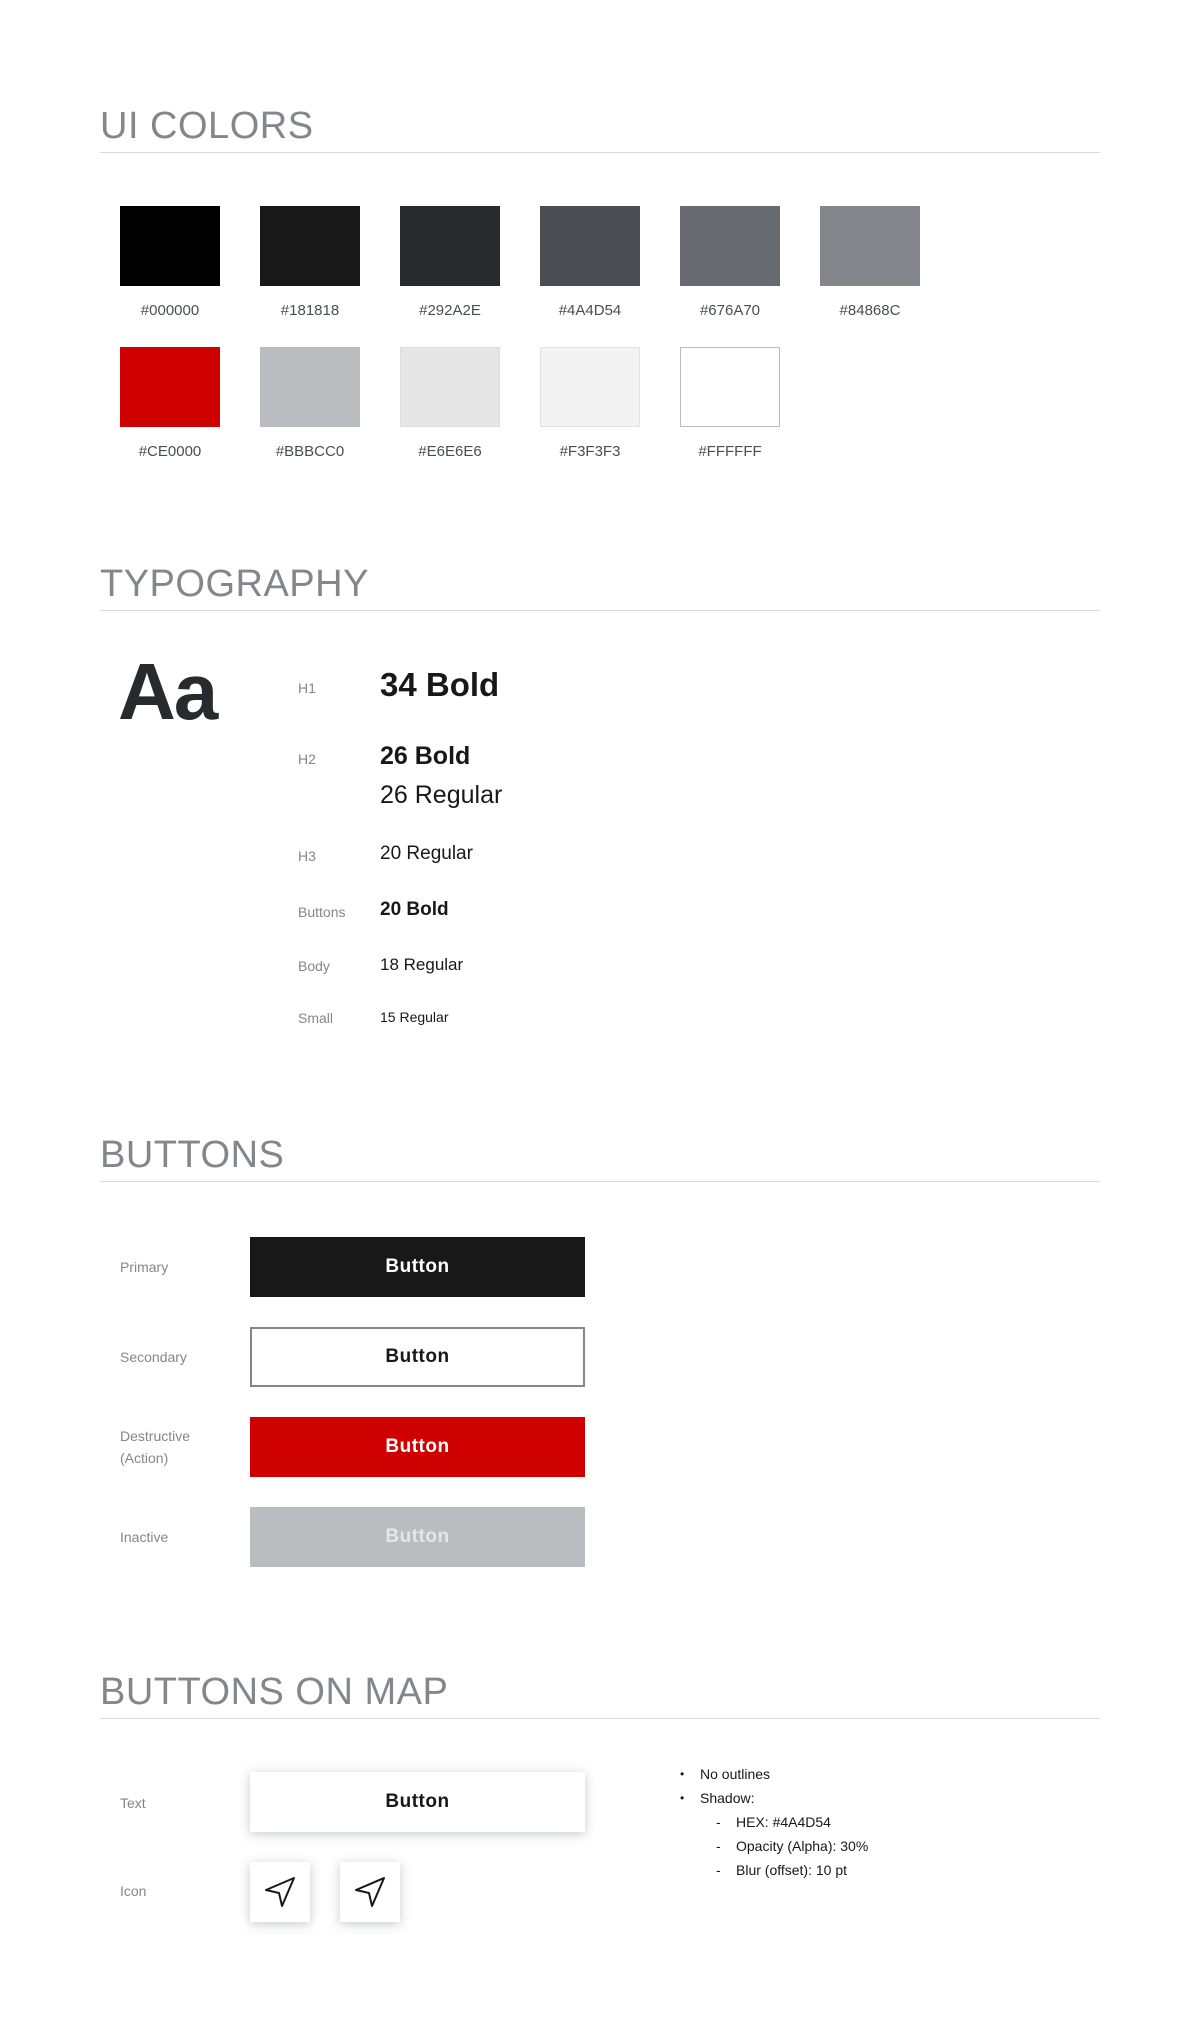 This screenshot has width=1200, height=2020. Describe the element at coordinates (170, 310) in the screenshot. I see `swatch-label: #000000` at that location.